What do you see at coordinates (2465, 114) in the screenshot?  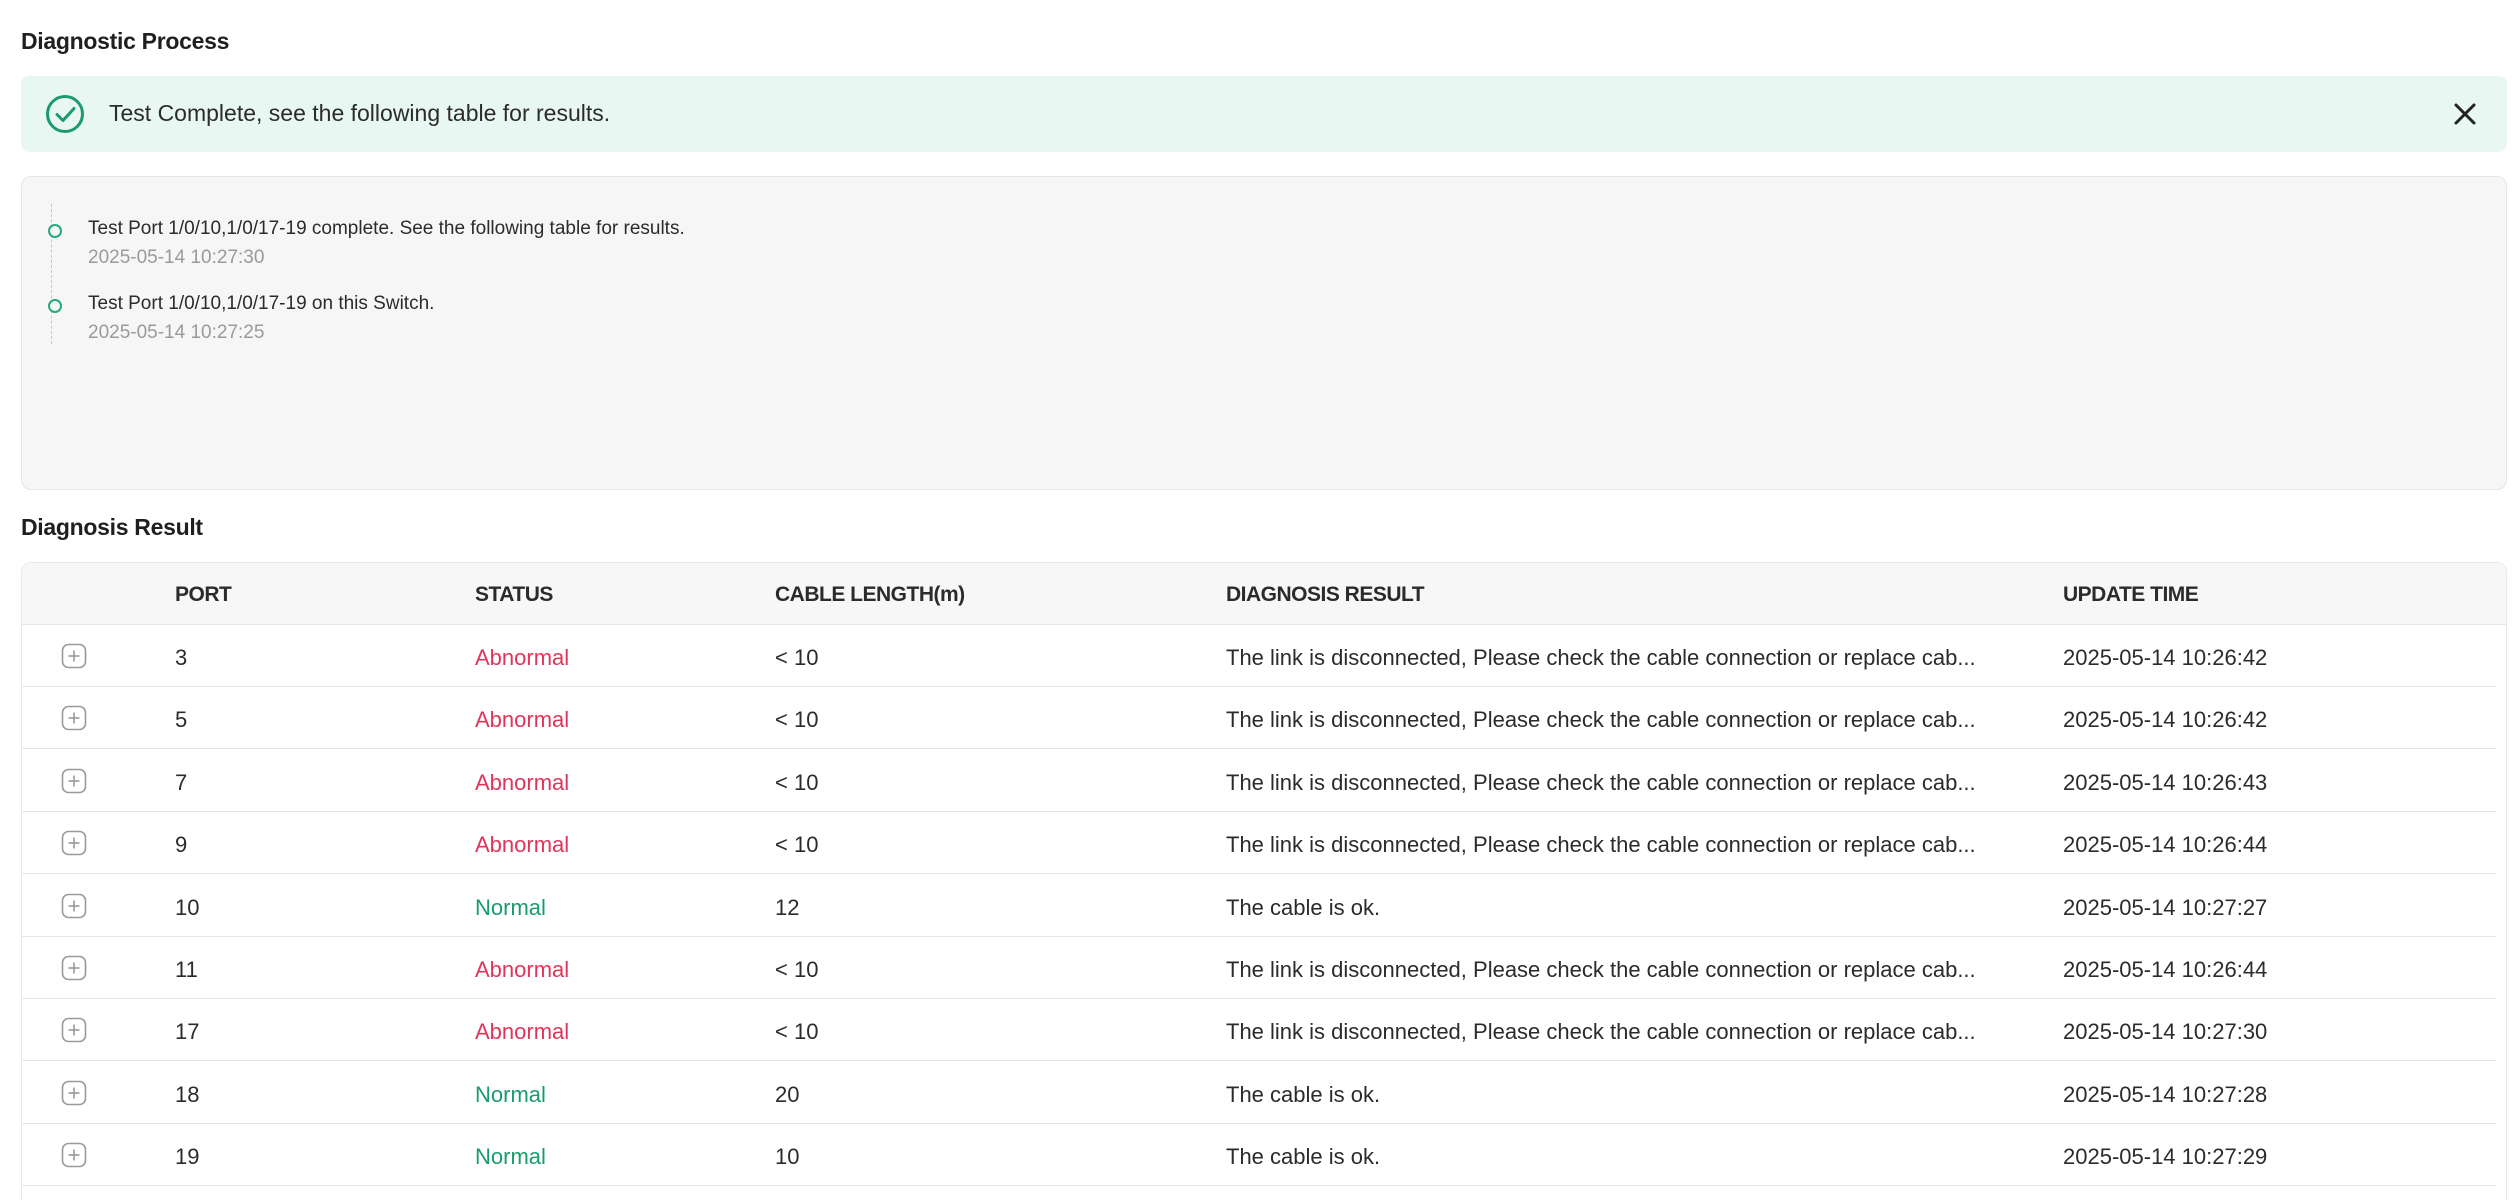 I see `close-icon` at bounding box center [2465, 114].